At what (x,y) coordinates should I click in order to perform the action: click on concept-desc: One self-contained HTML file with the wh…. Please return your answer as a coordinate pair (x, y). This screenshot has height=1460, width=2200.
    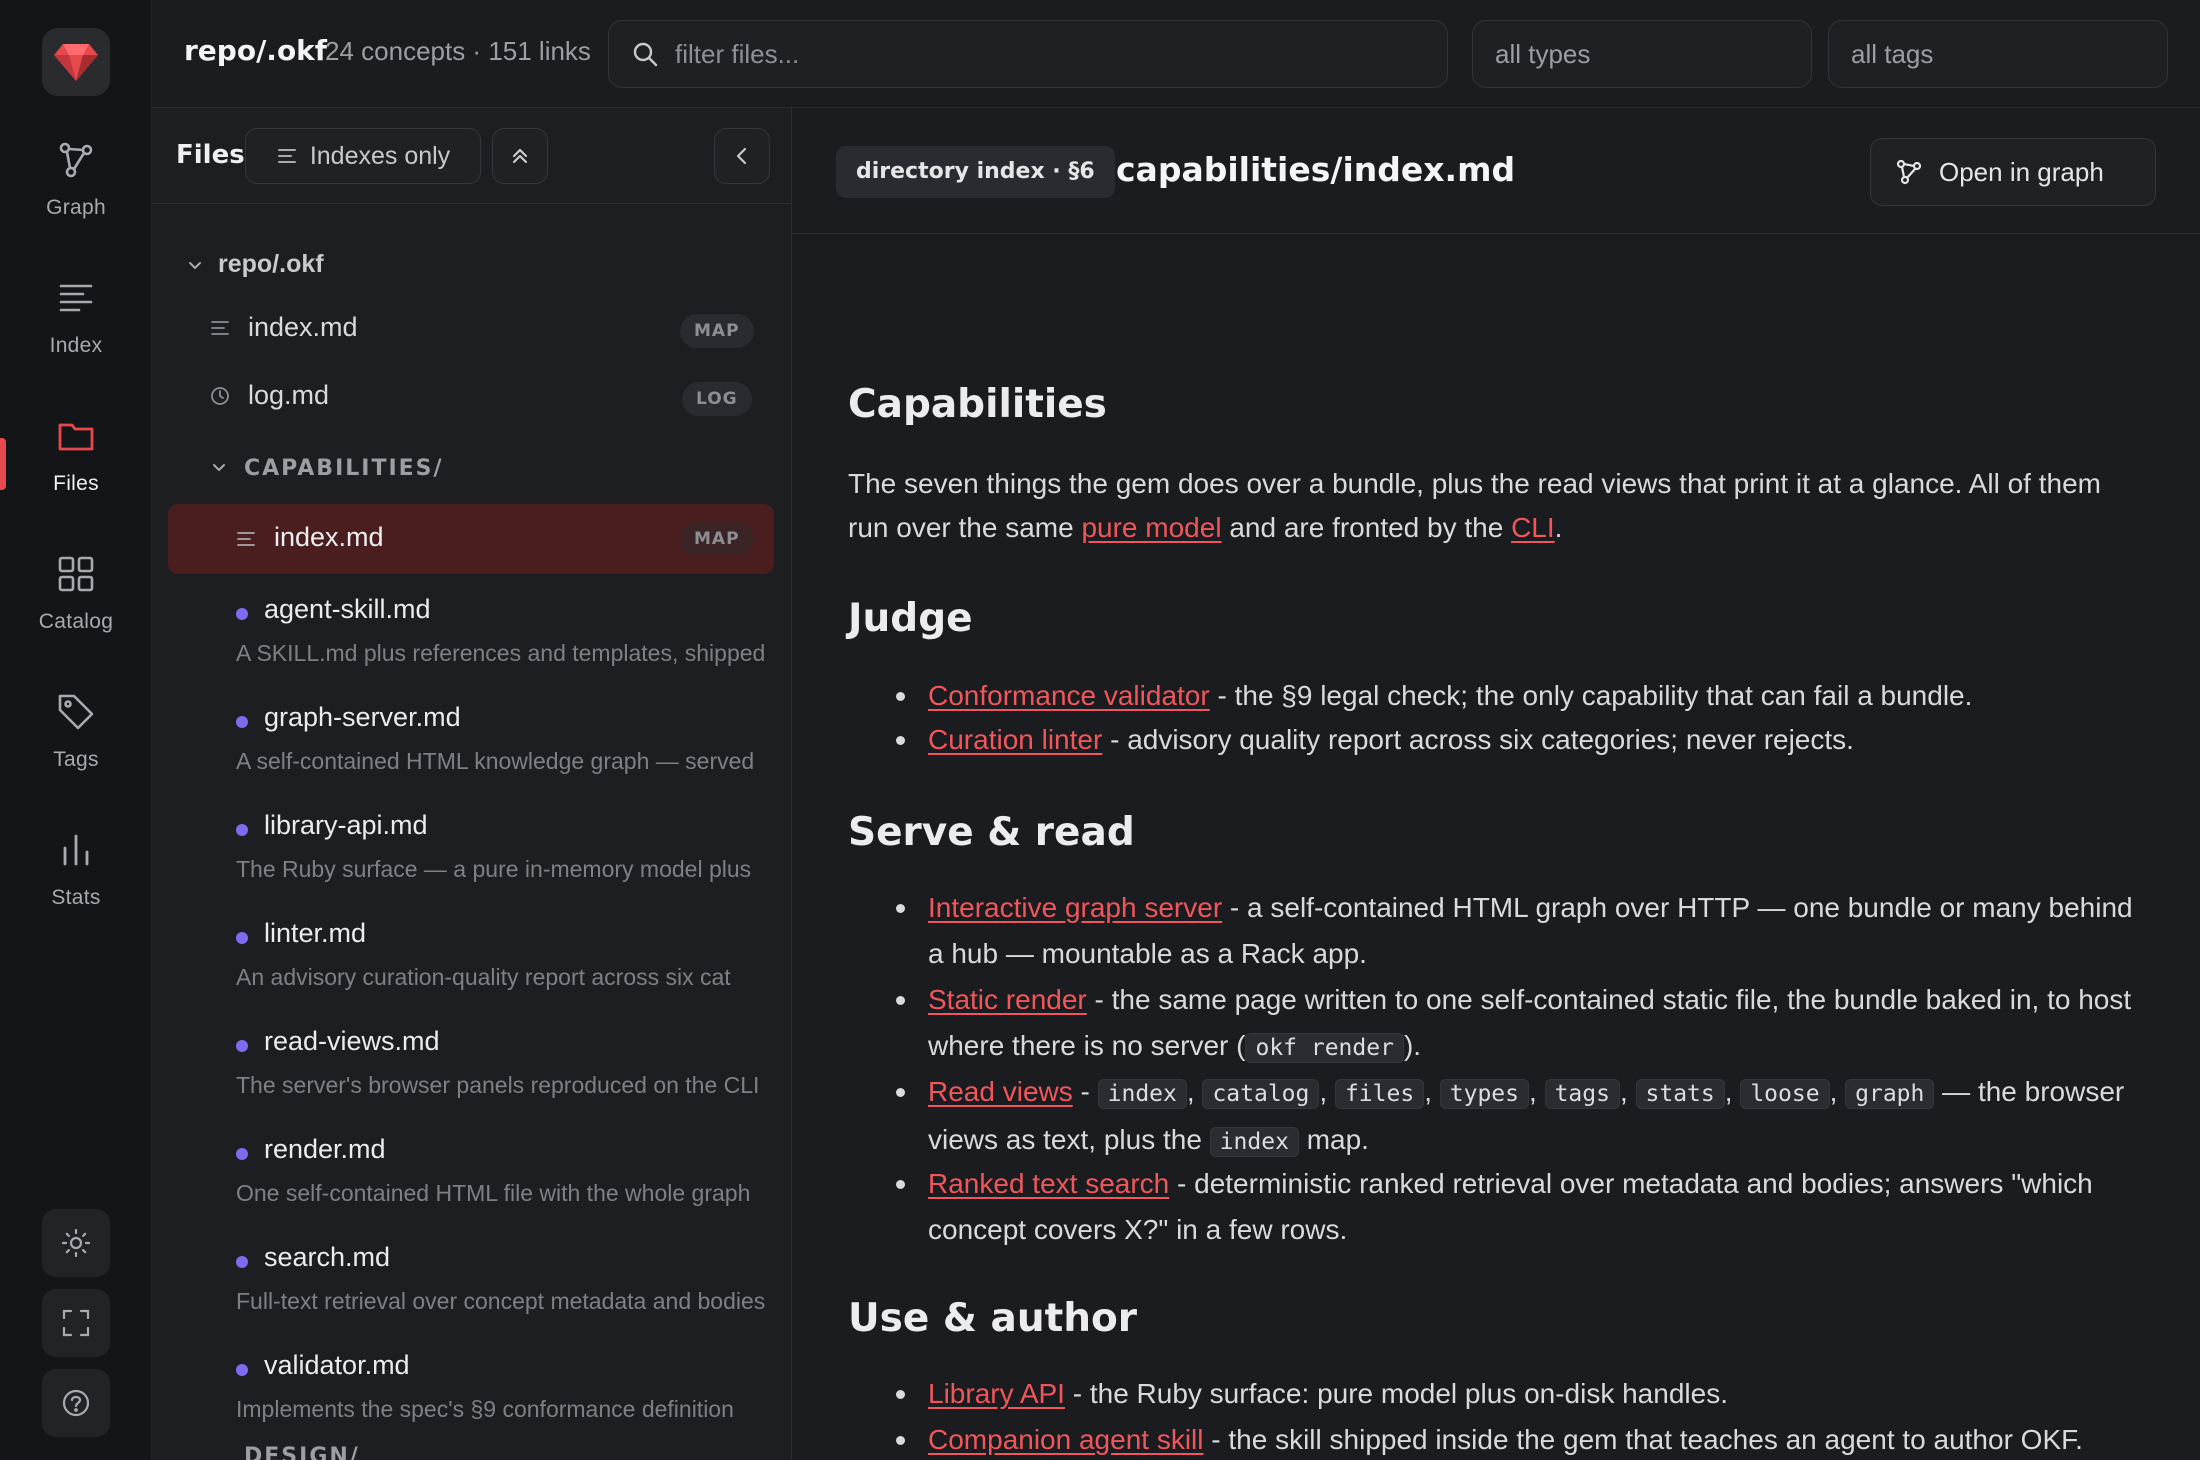
    Looking at the image, I should click on (493, 1193).